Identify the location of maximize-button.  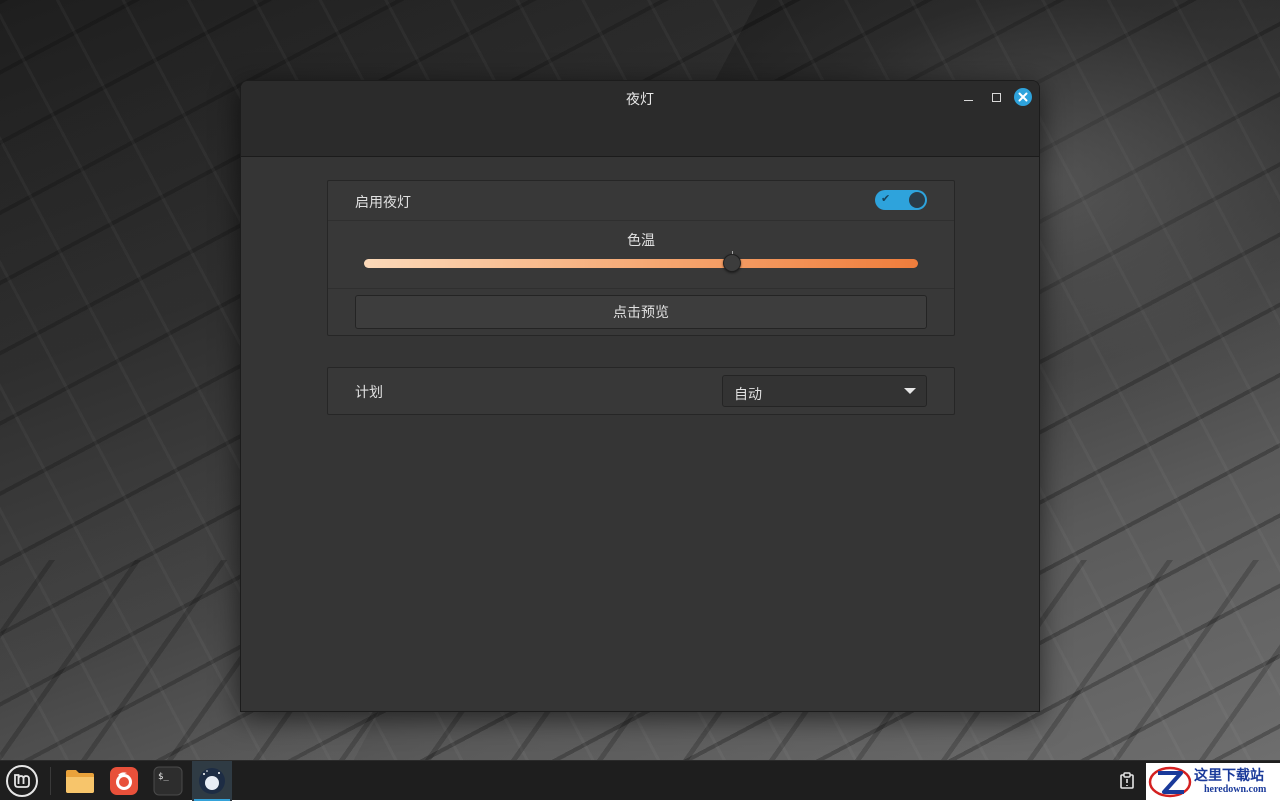
(996, 97).